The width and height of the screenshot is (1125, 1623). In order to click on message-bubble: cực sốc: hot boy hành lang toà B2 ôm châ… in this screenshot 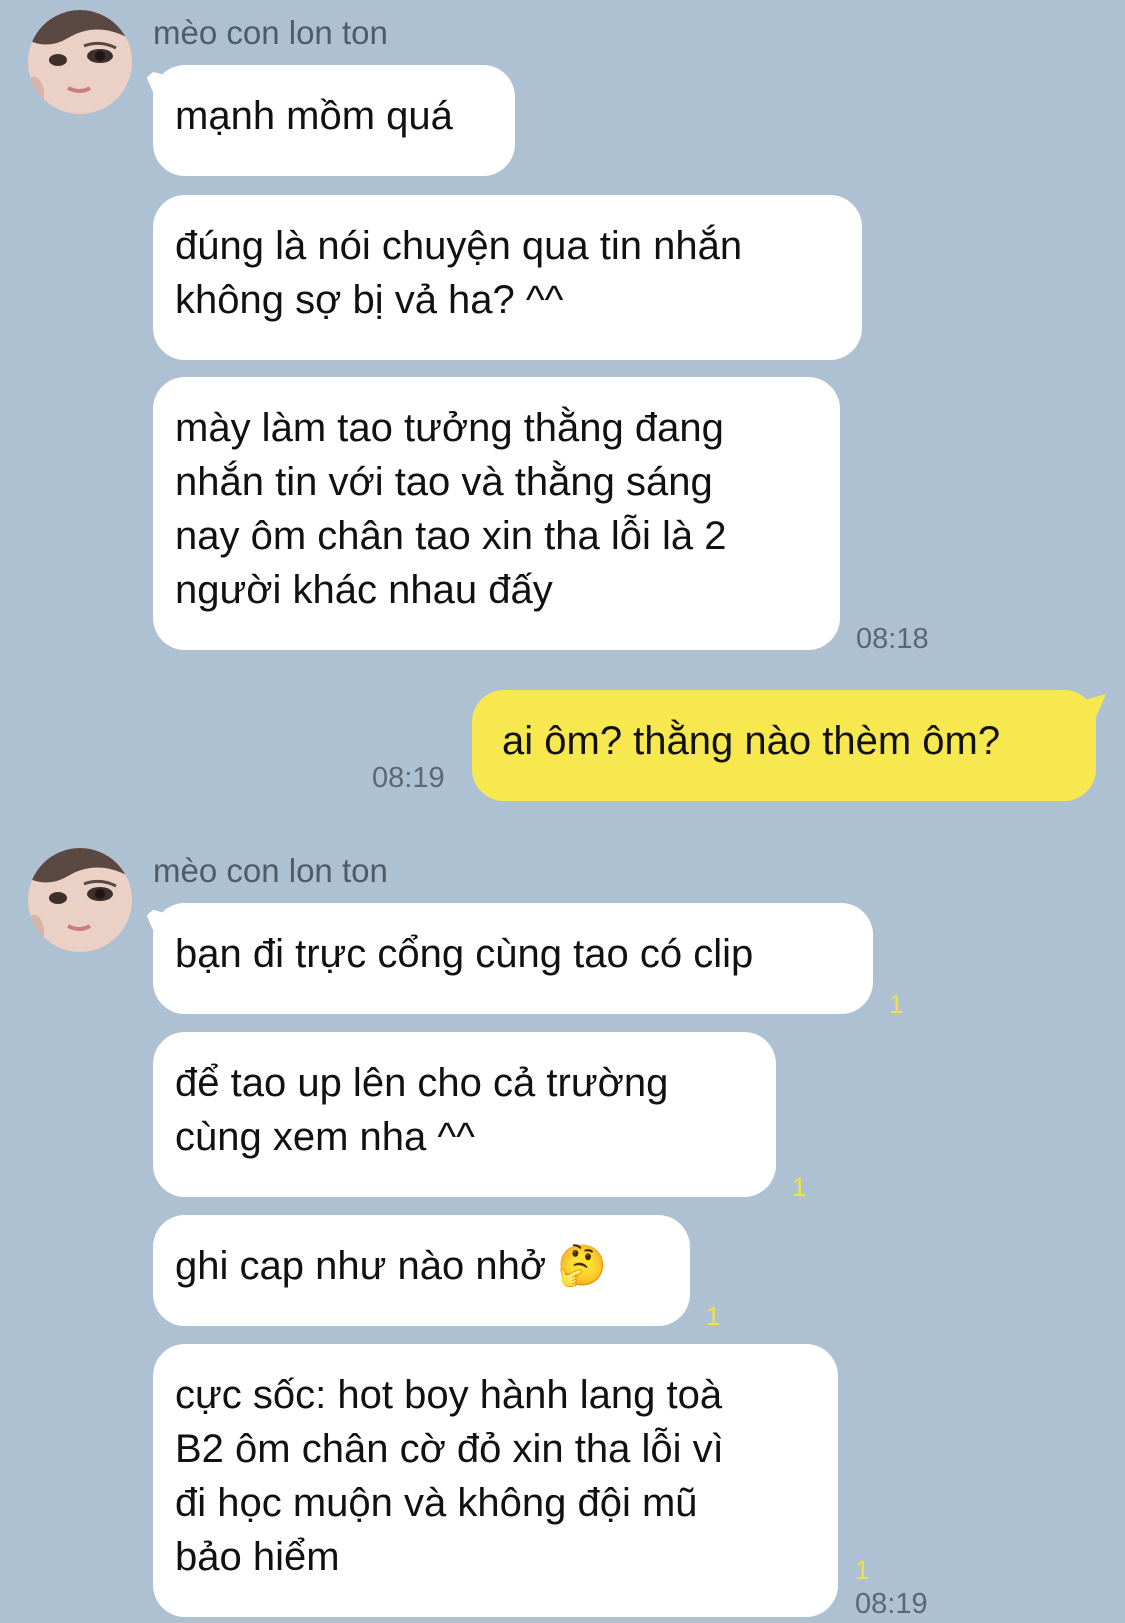, I will do `click(495, 1480)`.